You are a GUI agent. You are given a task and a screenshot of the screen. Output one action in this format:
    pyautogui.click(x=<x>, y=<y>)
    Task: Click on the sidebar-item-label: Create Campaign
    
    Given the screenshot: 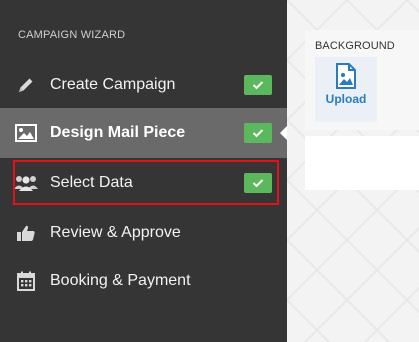 What is the action you would take?
    pyautogui.click(x=113, y=84)
    